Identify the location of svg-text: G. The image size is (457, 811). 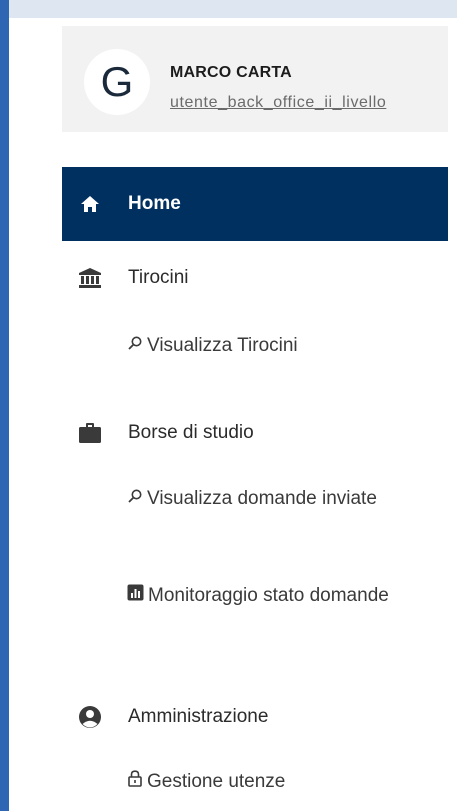
(117, 82).